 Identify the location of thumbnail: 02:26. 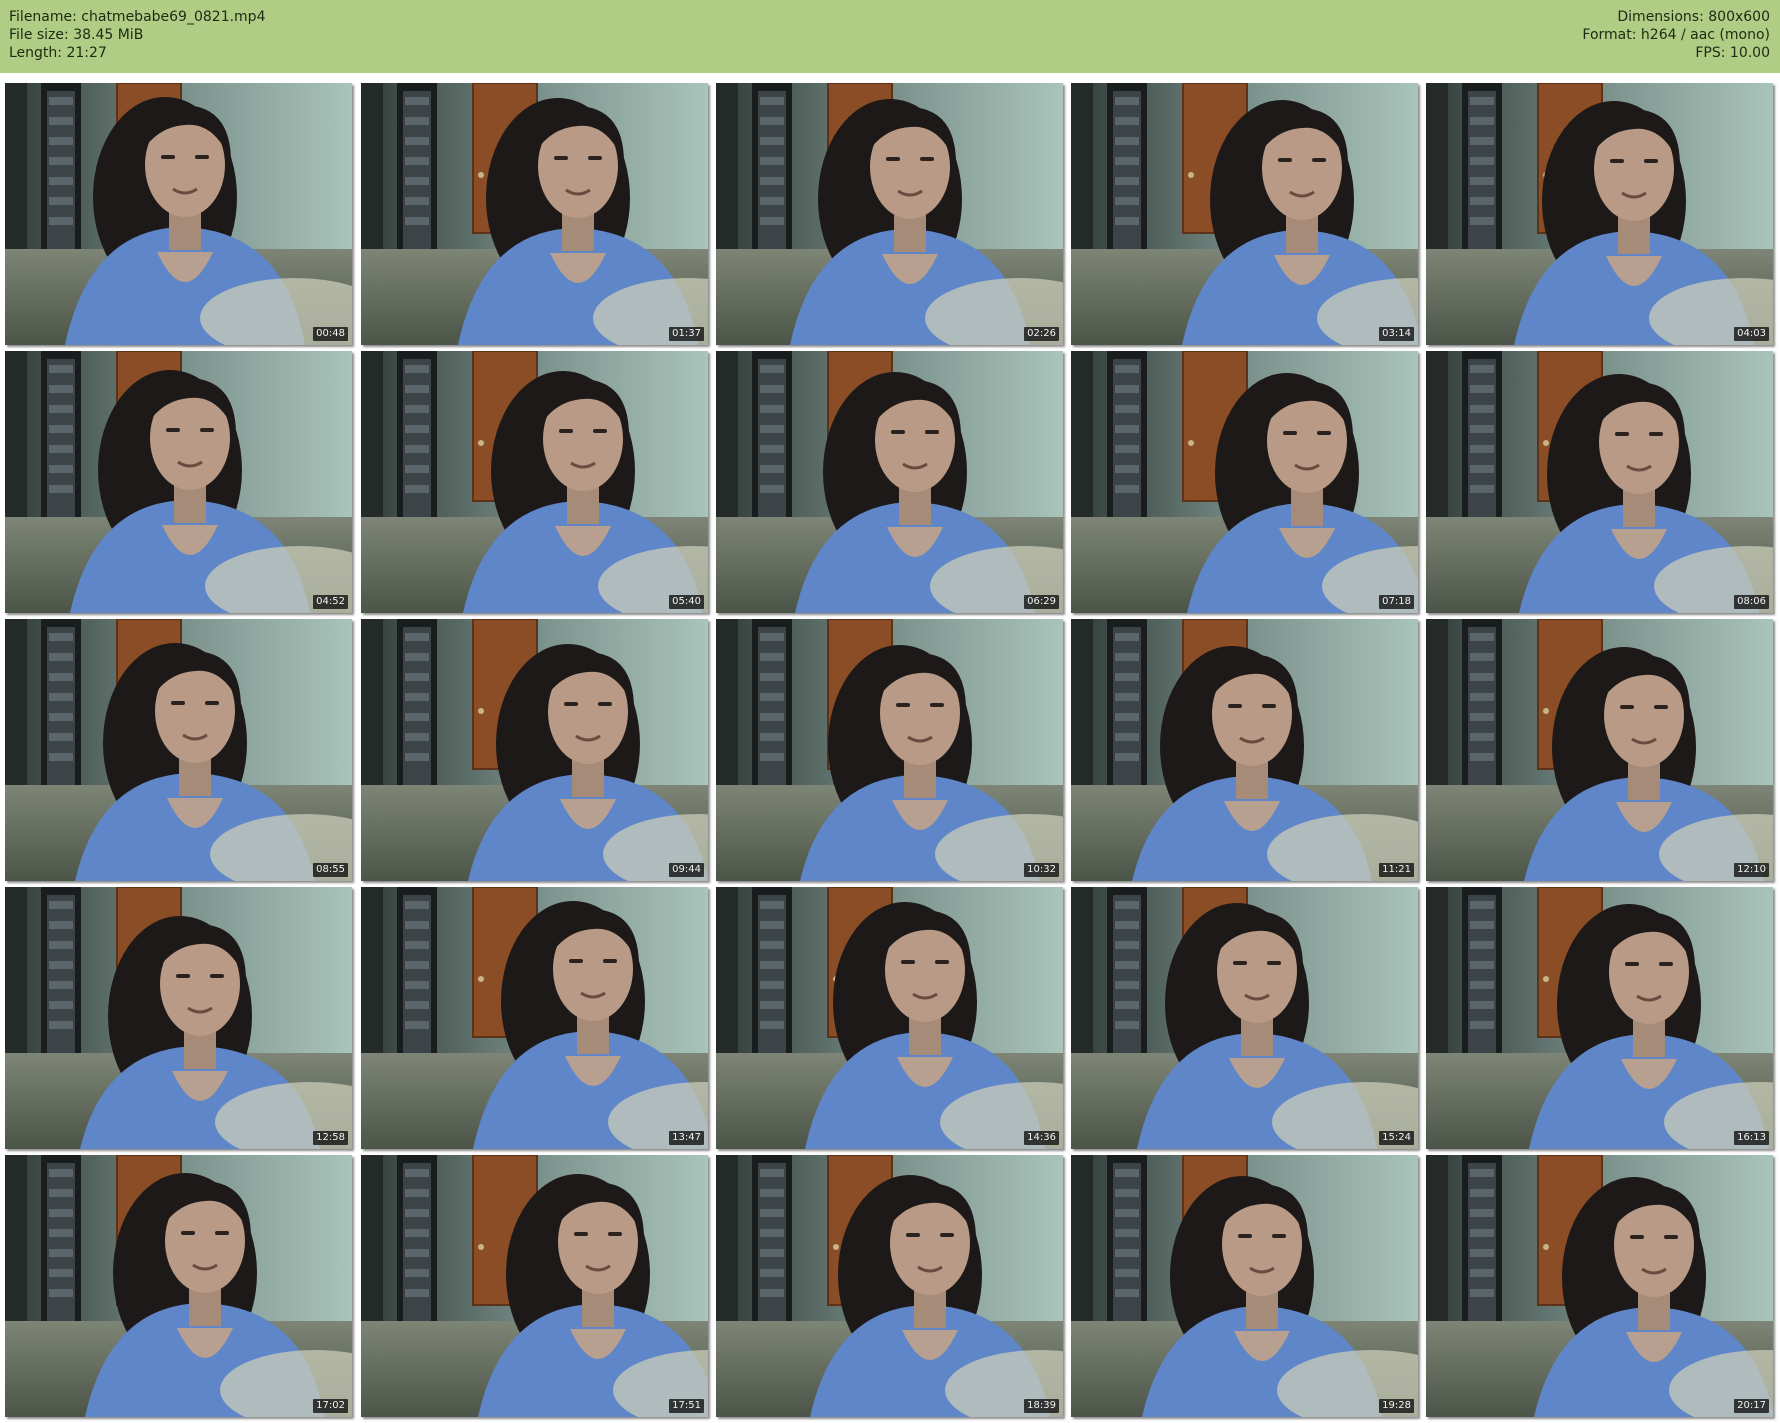
(889, 214).